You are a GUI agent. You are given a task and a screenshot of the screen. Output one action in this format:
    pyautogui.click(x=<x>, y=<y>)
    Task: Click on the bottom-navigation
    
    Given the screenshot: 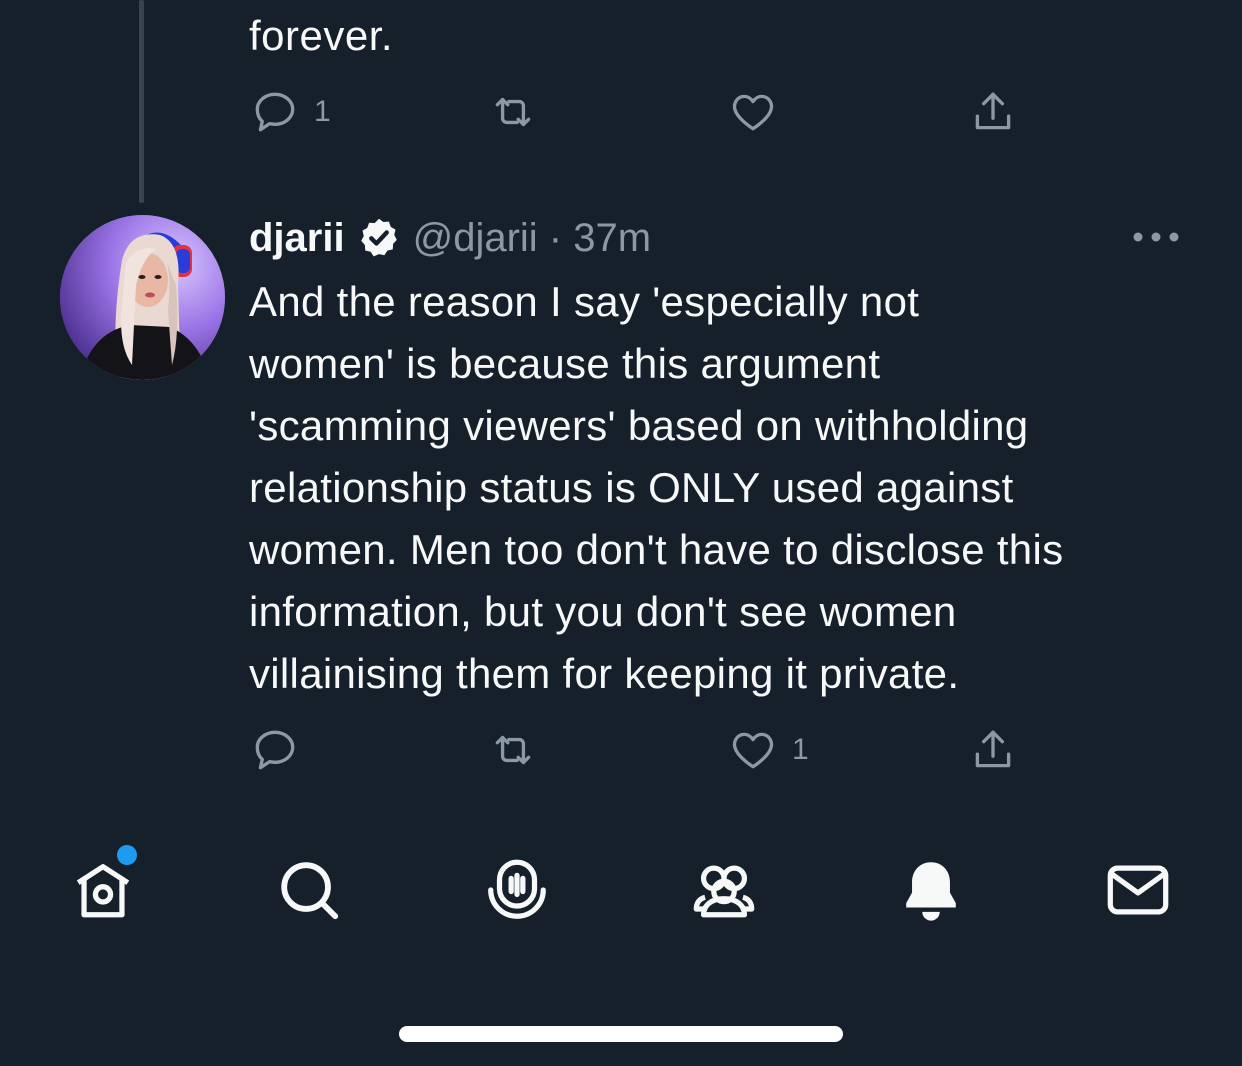 What is the action you would take?
    pyautogui.click(x=621, y=890)
    